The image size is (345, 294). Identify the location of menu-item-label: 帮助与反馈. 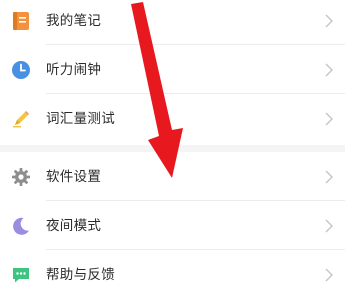
(80, 274).